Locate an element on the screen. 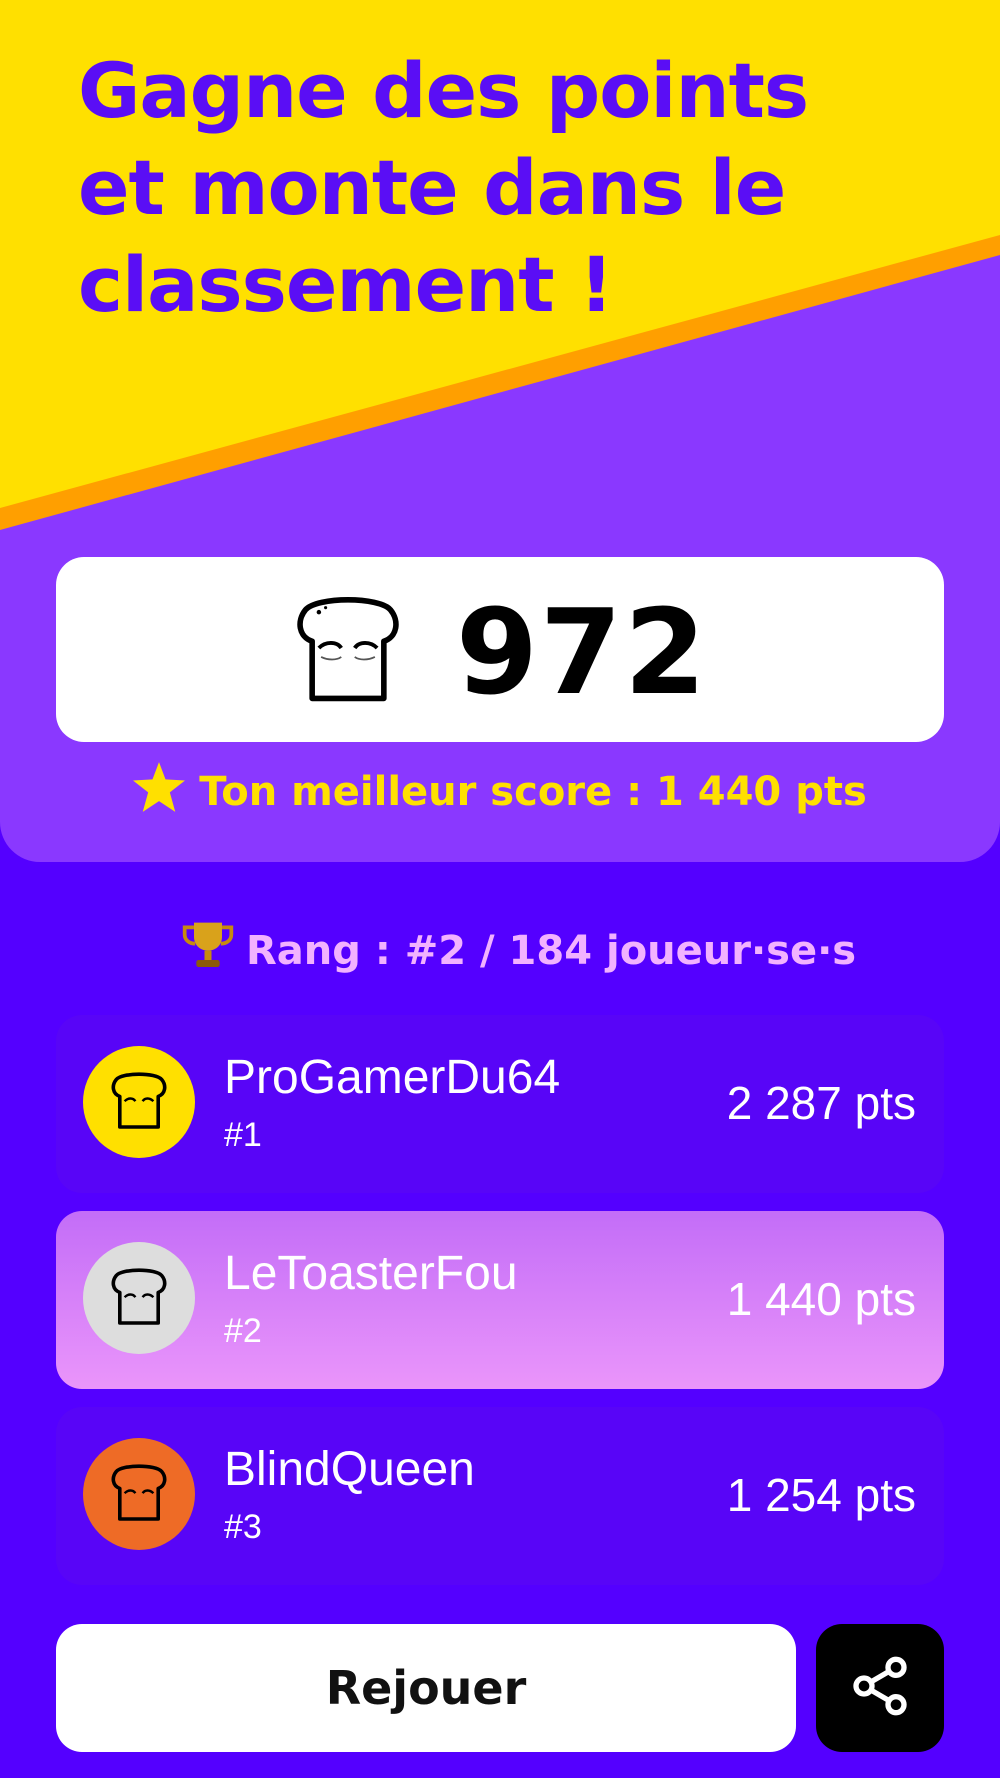 The image size is (1000, 1778). best-score: Ton meilleur score : 1 440 pts is located at coordinates (500, 792).